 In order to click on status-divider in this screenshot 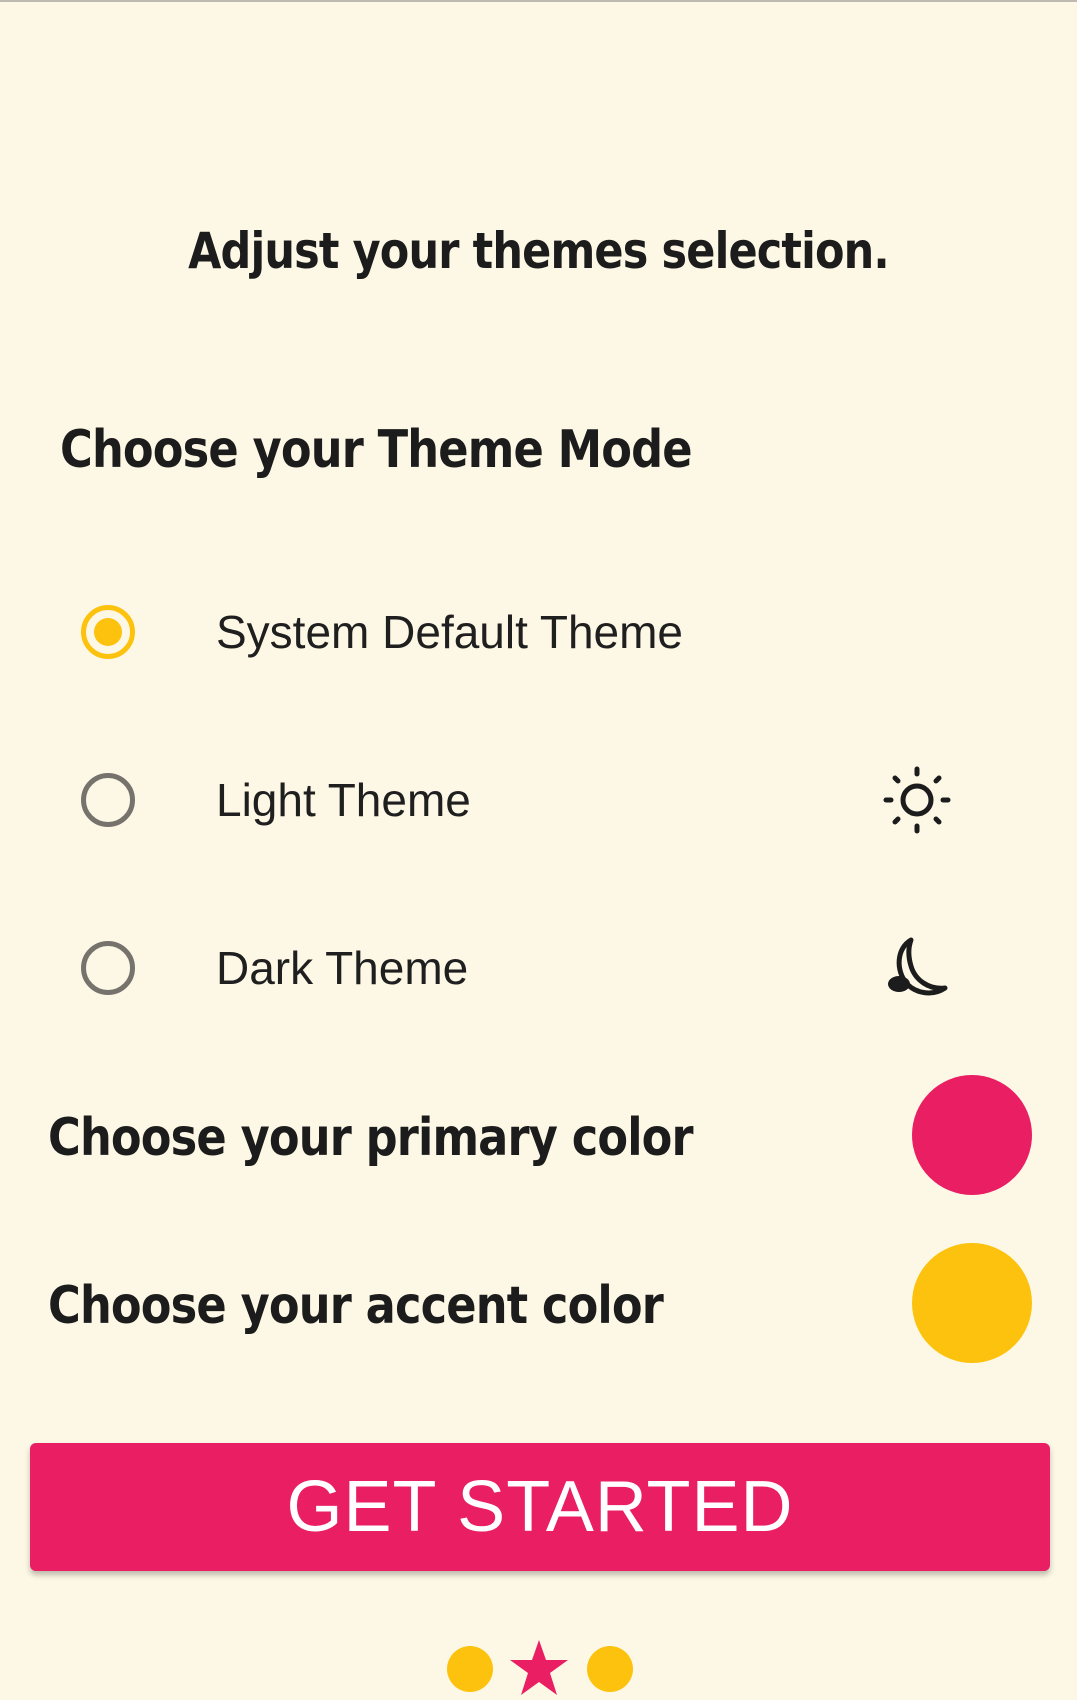, I will do `click(538, 1)`.